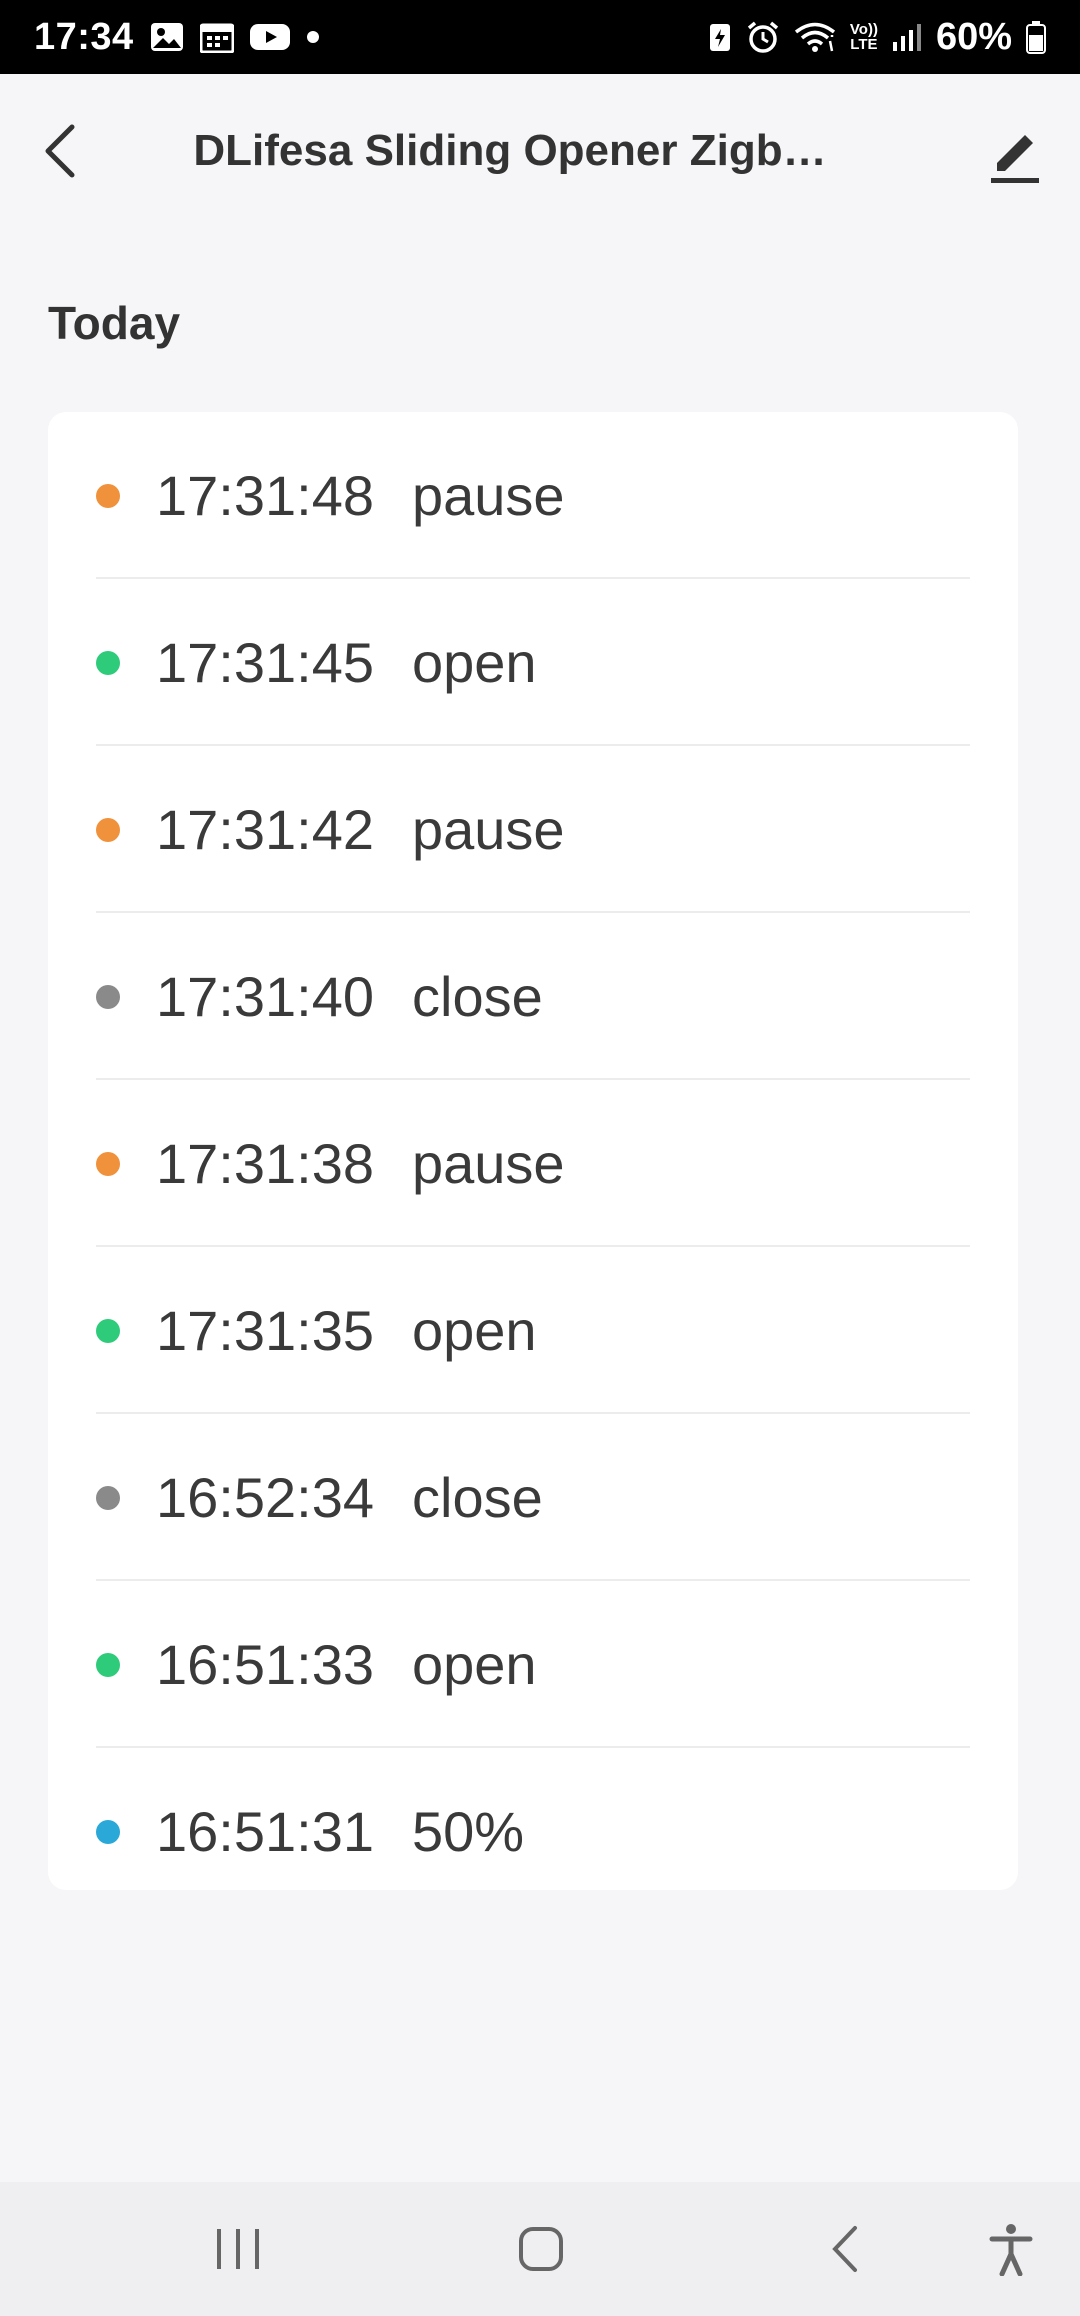 The height and width of the screenshot is (2316, 1080). Describe the element at coordinates (216, 37) in the screenshot. I see `calendar-icon` at that location.